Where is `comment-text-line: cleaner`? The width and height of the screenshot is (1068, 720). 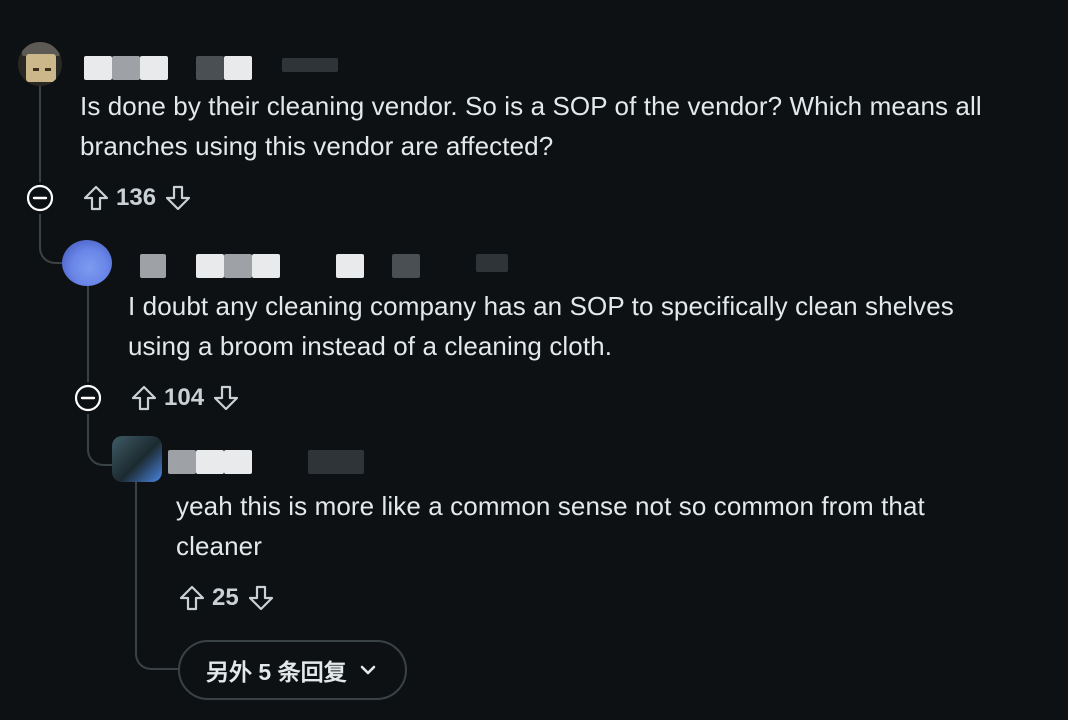 comment-text-line: cleaner is located at coordinates (219, 546).